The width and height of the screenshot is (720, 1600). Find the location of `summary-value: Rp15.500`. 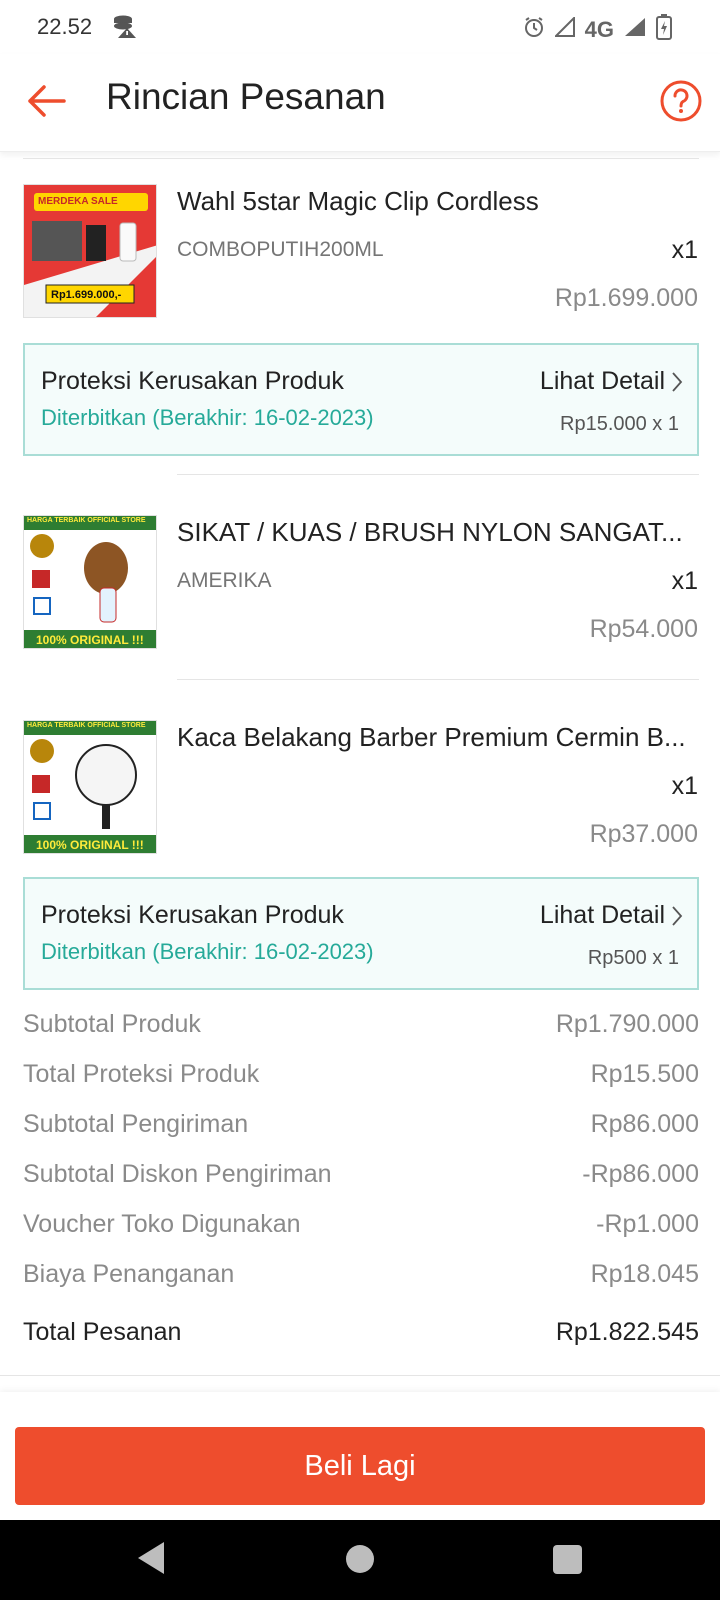

summary-value: Rp15.500 is located at coordinates (644, 1074).